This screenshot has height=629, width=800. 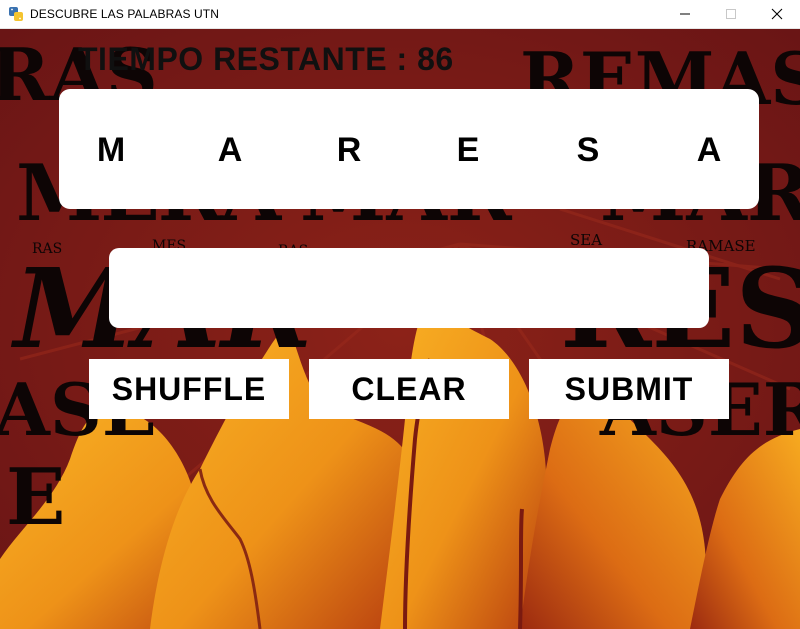 I want to click on maximize-button, so click(x=731, y=14).